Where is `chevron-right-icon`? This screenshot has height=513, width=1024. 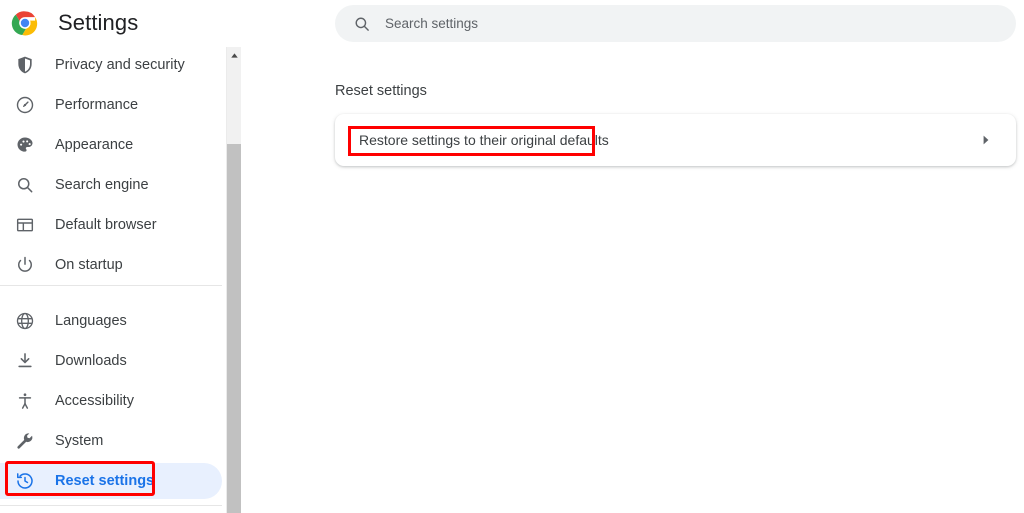 chevron-right-icon is located at coordinates (986, 140).